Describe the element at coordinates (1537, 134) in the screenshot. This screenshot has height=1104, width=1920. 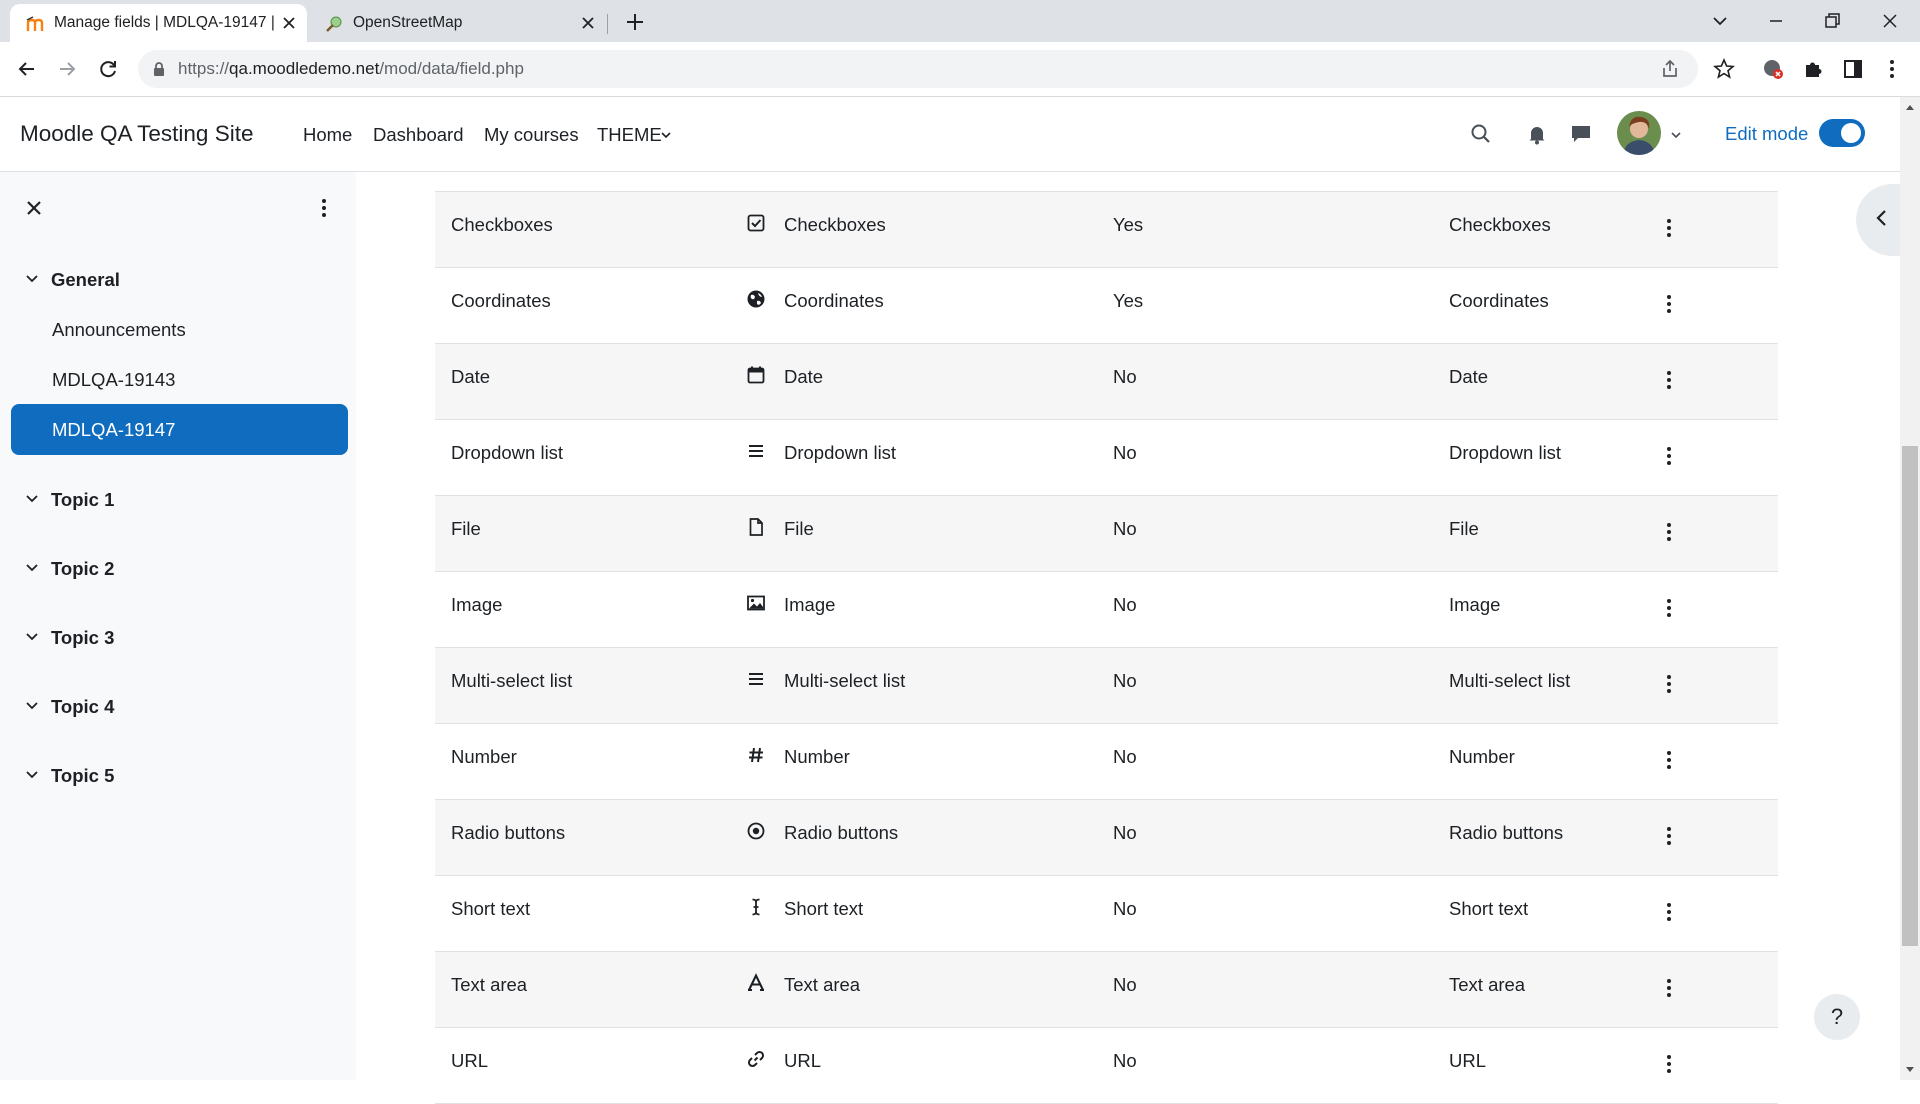
I see `notifications-bell-icon` at that location.